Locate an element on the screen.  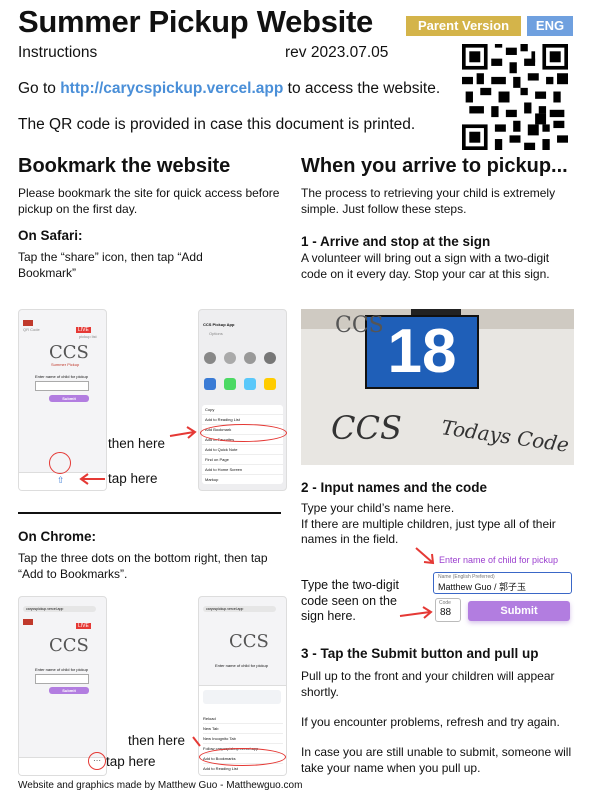
mock-qr-label: QR Code is located at coordinates (31, 329).